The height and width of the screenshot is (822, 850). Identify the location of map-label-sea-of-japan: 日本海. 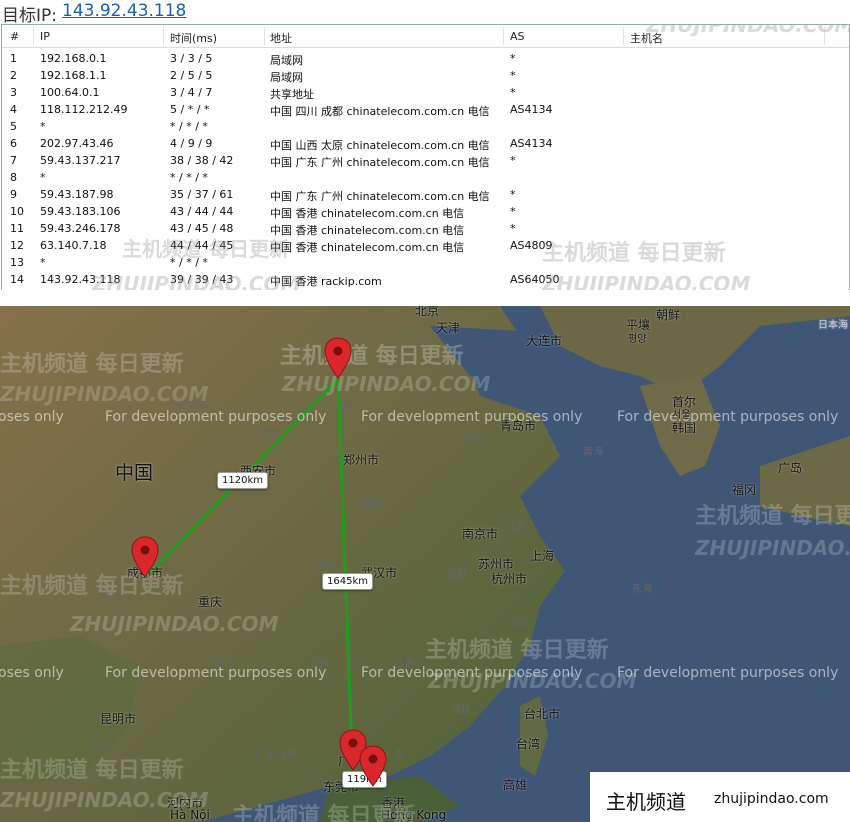
(833, 325).